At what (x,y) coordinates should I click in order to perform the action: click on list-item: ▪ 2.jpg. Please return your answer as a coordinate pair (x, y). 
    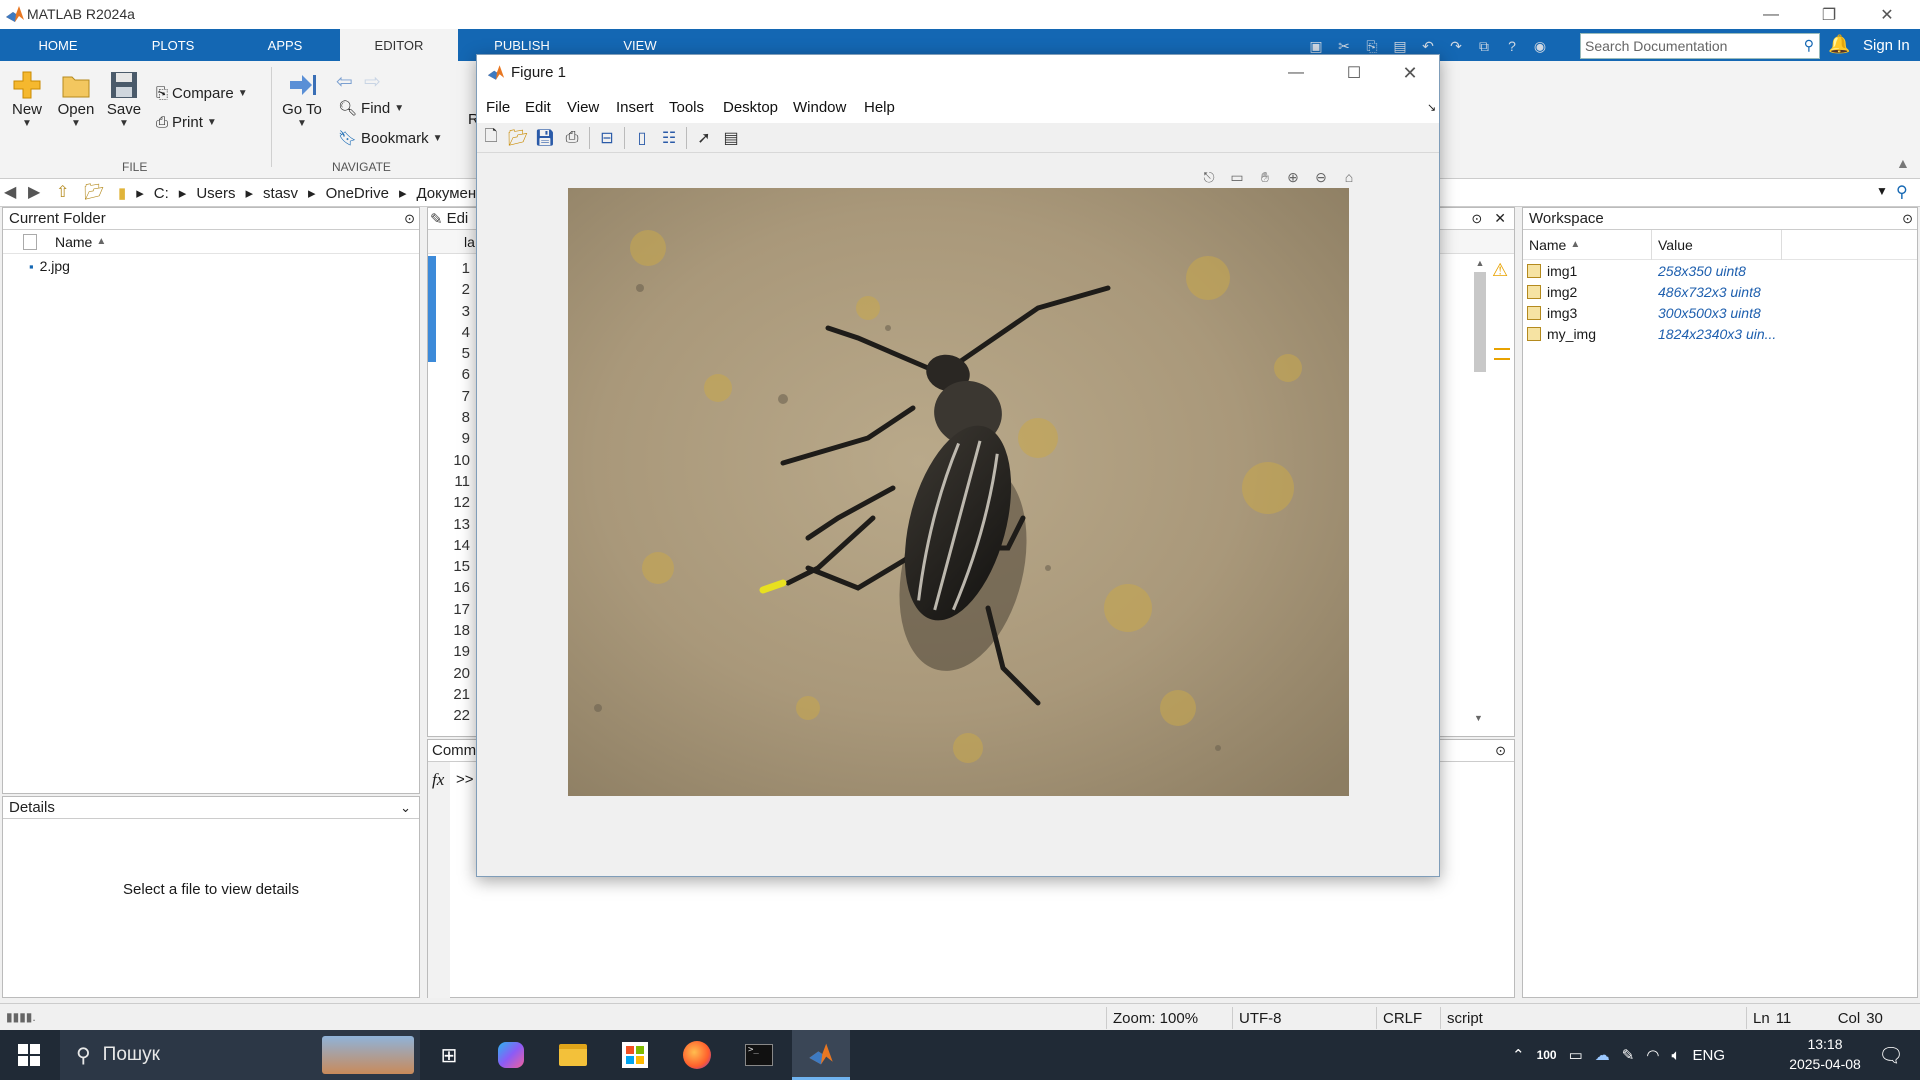
    Looking at the image, I should click on (211, 266).